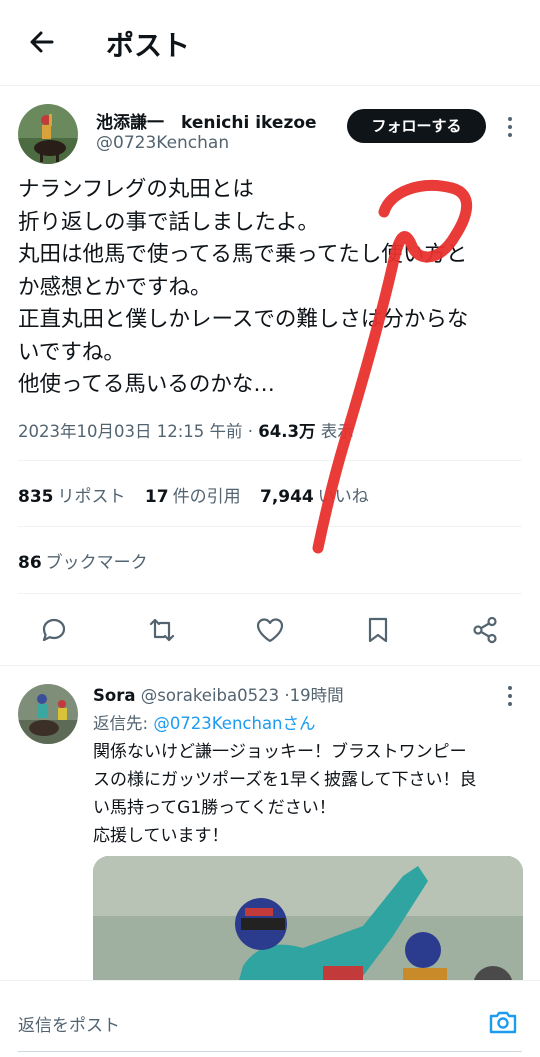  I want to click on reply-avatar, so click(48, 714).